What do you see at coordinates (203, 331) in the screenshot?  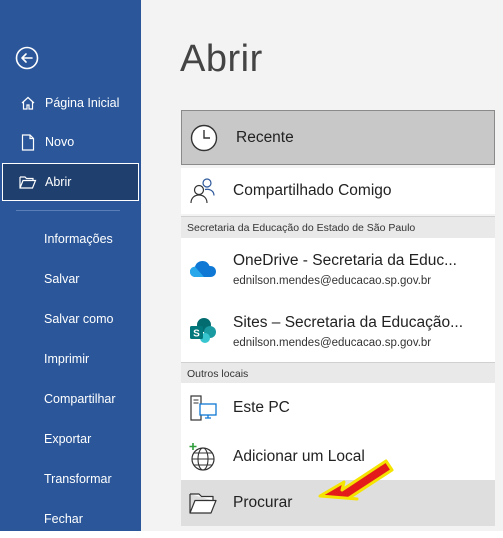 I see `sharepoint-icon: S` at bounding box center [203, 331].